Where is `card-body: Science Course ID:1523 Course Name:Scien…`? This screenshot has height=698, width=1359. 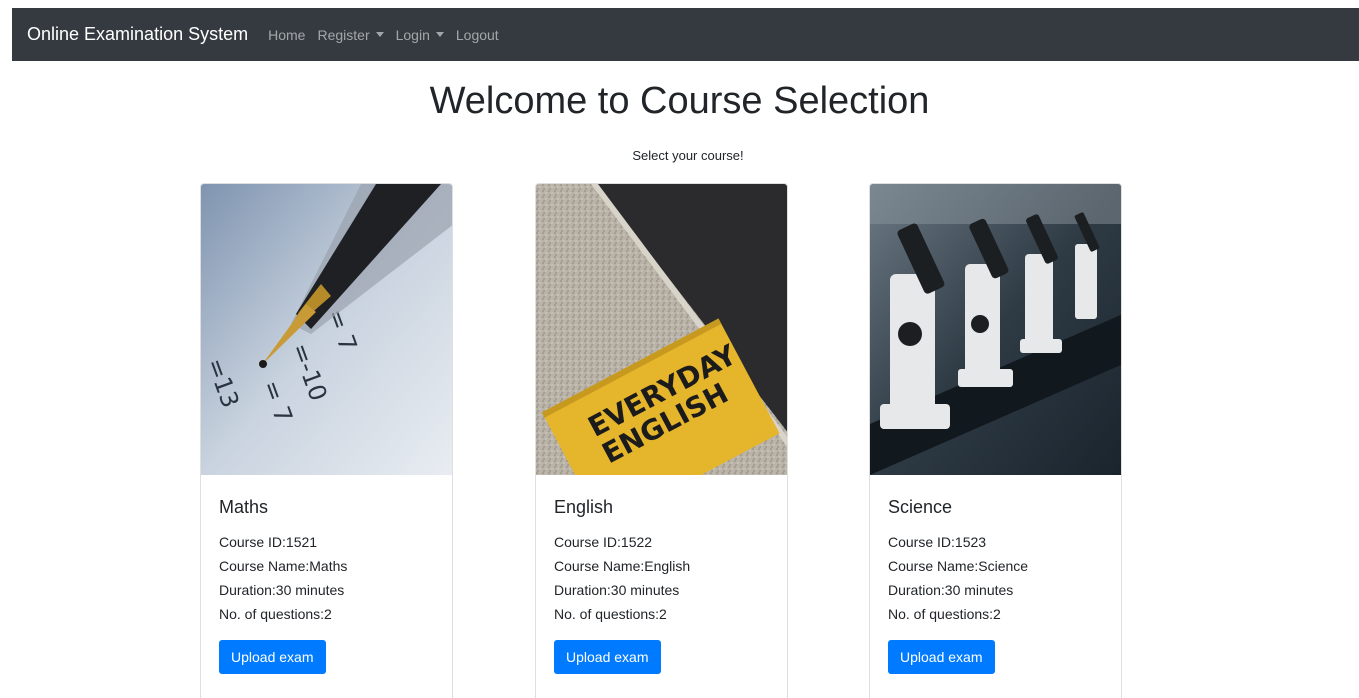 card-body: Science Course ID:1523 Course Name:Scien… is located at coordinates (995, 585).